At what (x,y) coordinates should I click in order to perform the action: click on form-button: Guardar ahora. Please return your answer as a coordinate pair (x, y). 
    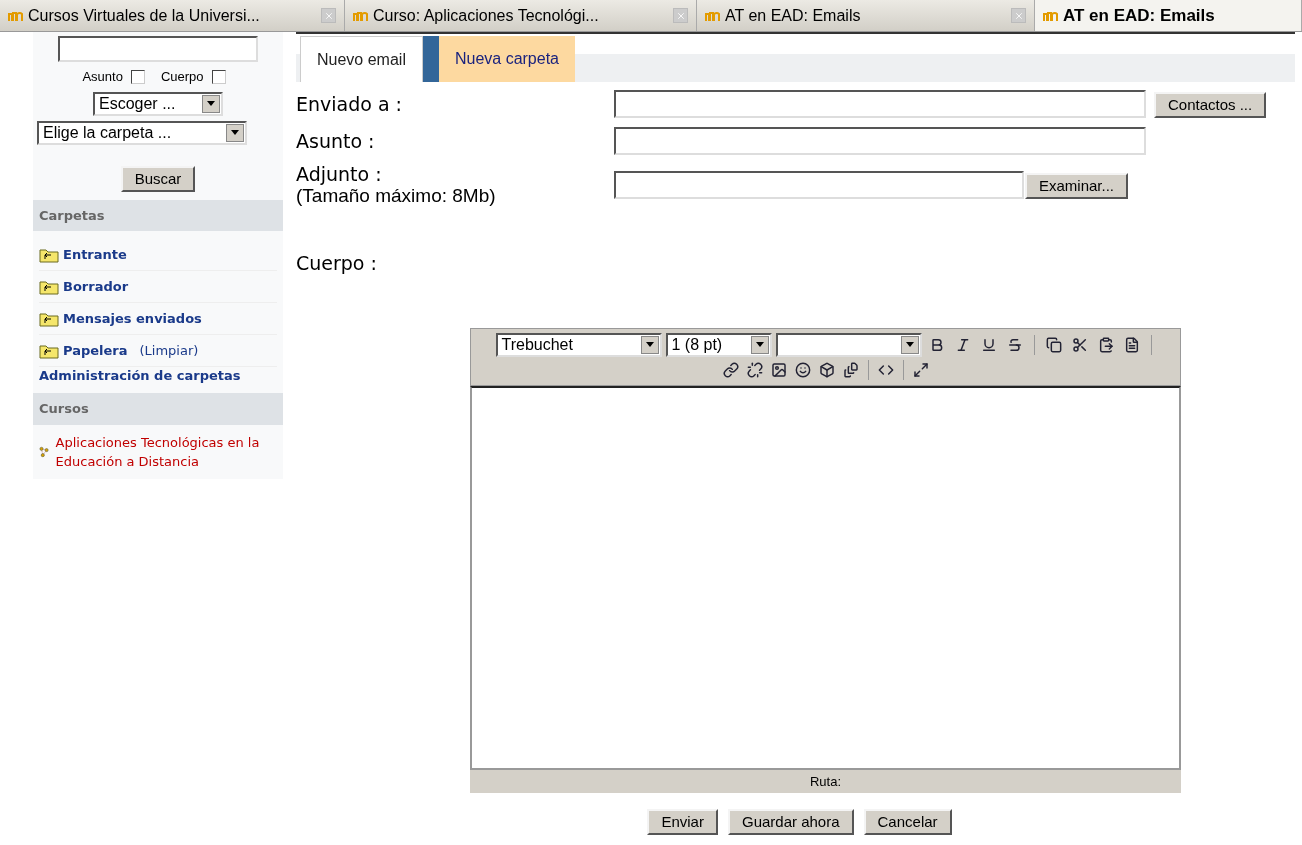
    Looking at the image, I should click on (790, 821).